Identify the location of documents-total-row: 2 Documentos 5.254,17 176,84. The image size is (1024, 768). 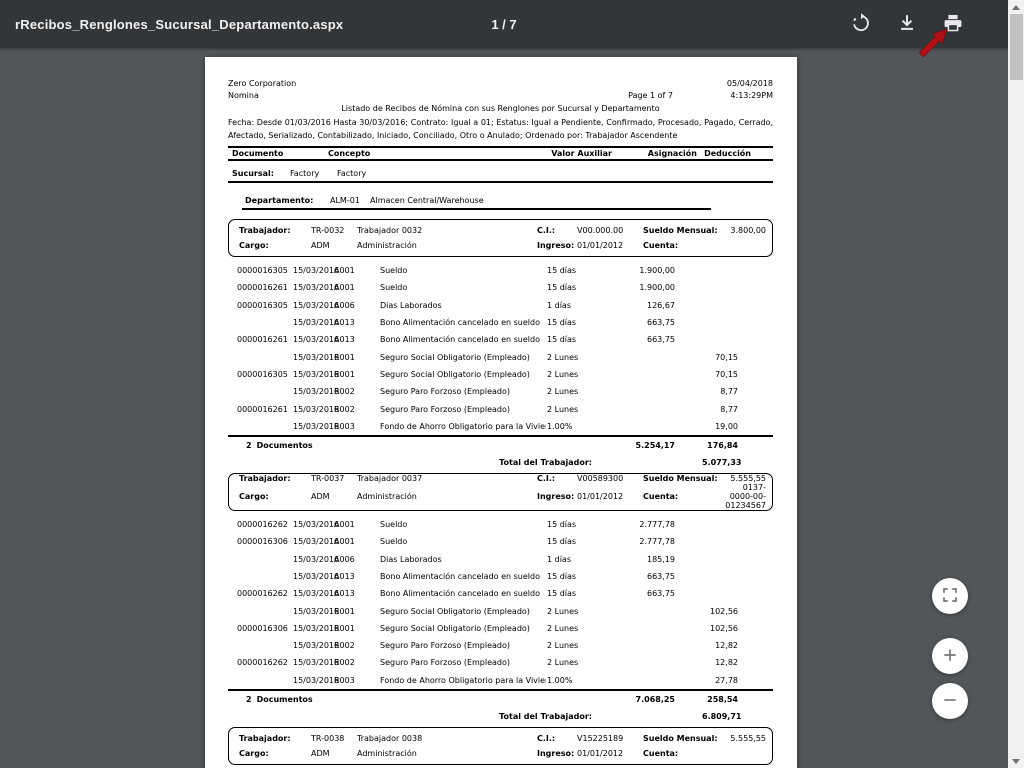
(500, 445).